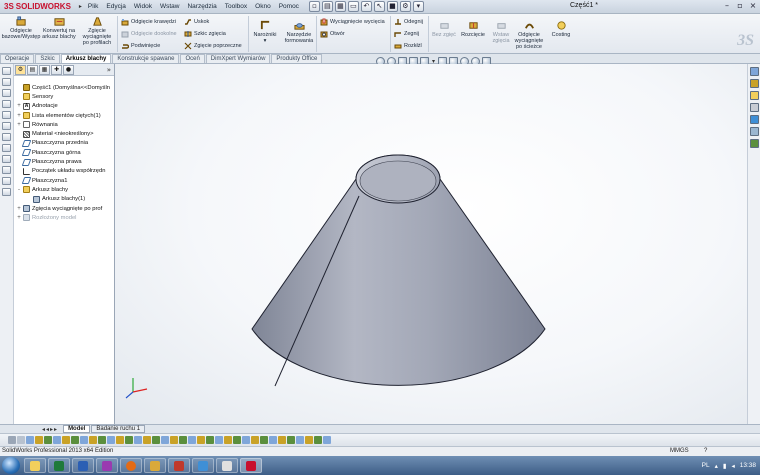 The height and width of the screenshot is (475, 760). I want to click on dimxpert-tab-icon: ✚, so click(56, 69).